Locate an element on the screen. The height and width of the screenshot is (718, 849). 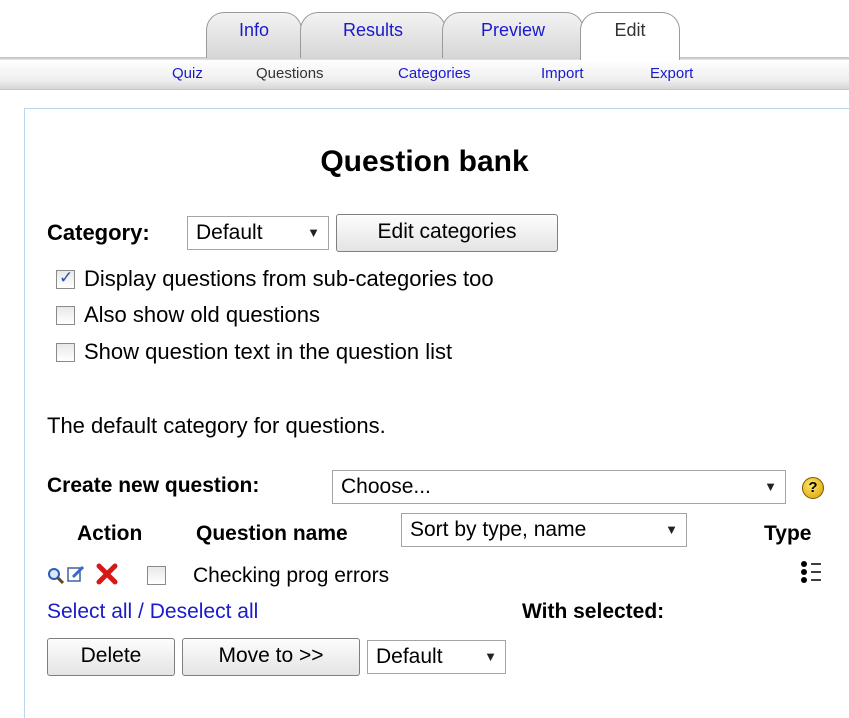
with-selected-label: With selected: is located at coordinates (593, 611).